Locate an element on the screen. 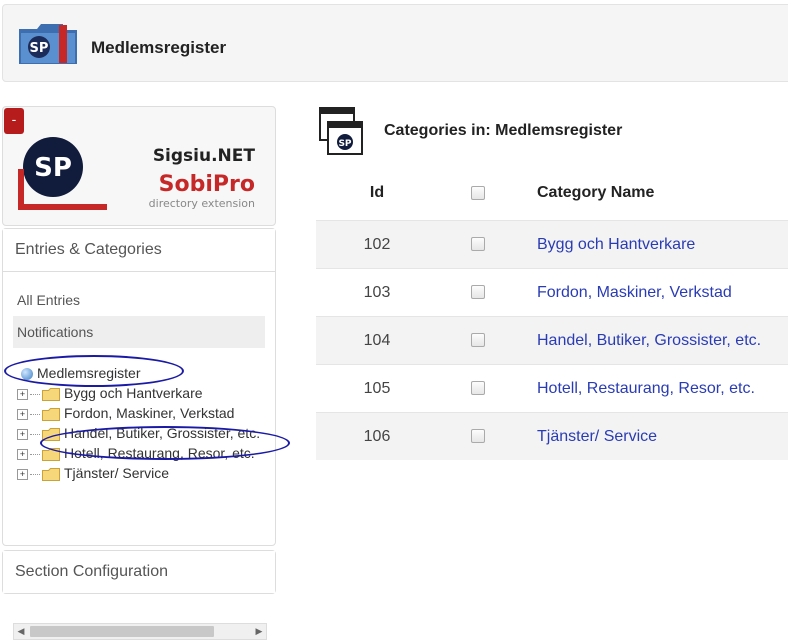 The height and width of the screenshot is (640, 788). svg-text: SobiPro is located at coordinates (207, 184).